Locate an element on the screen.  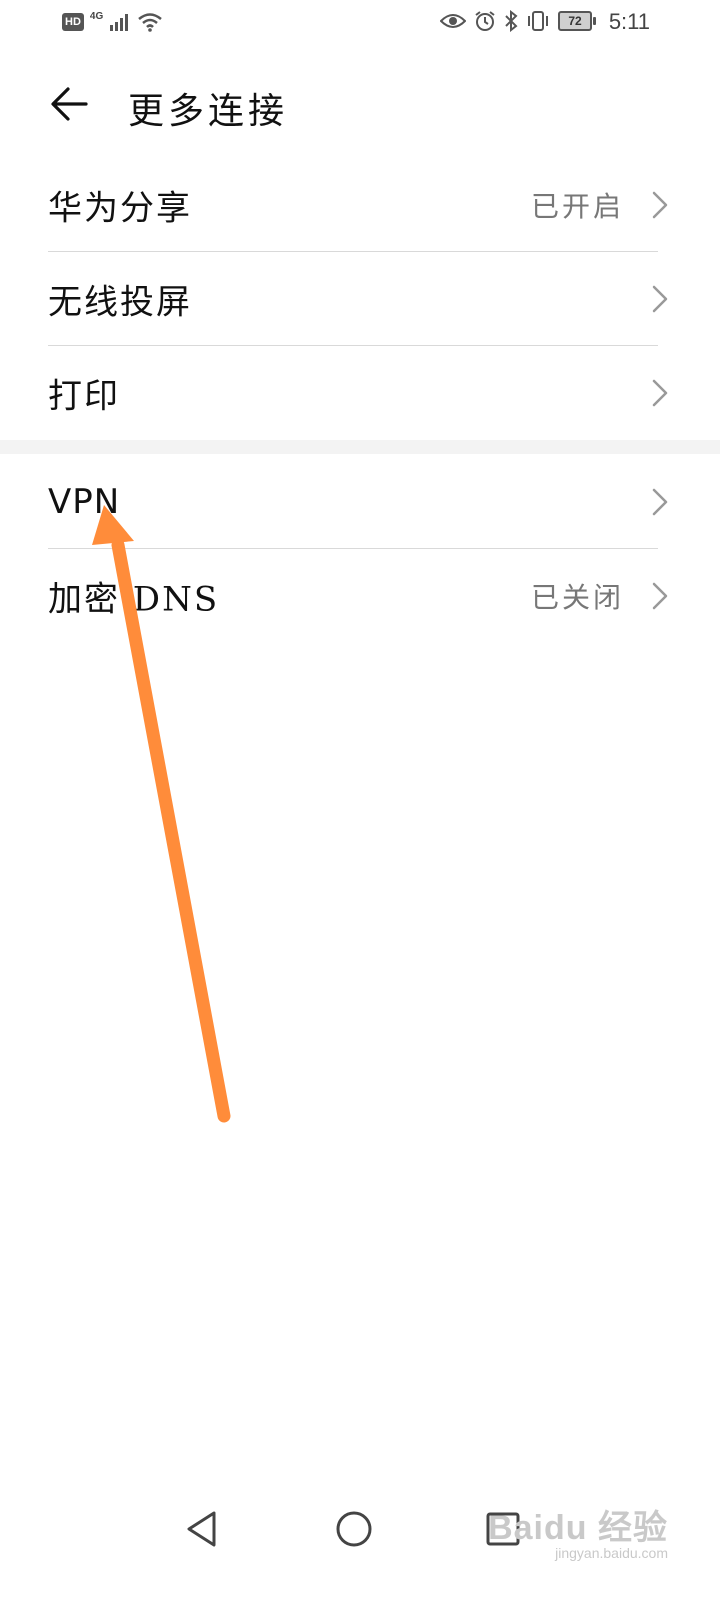
settings-item-wireless-projection: 无线投屏 is located at coordinates (360, 299).